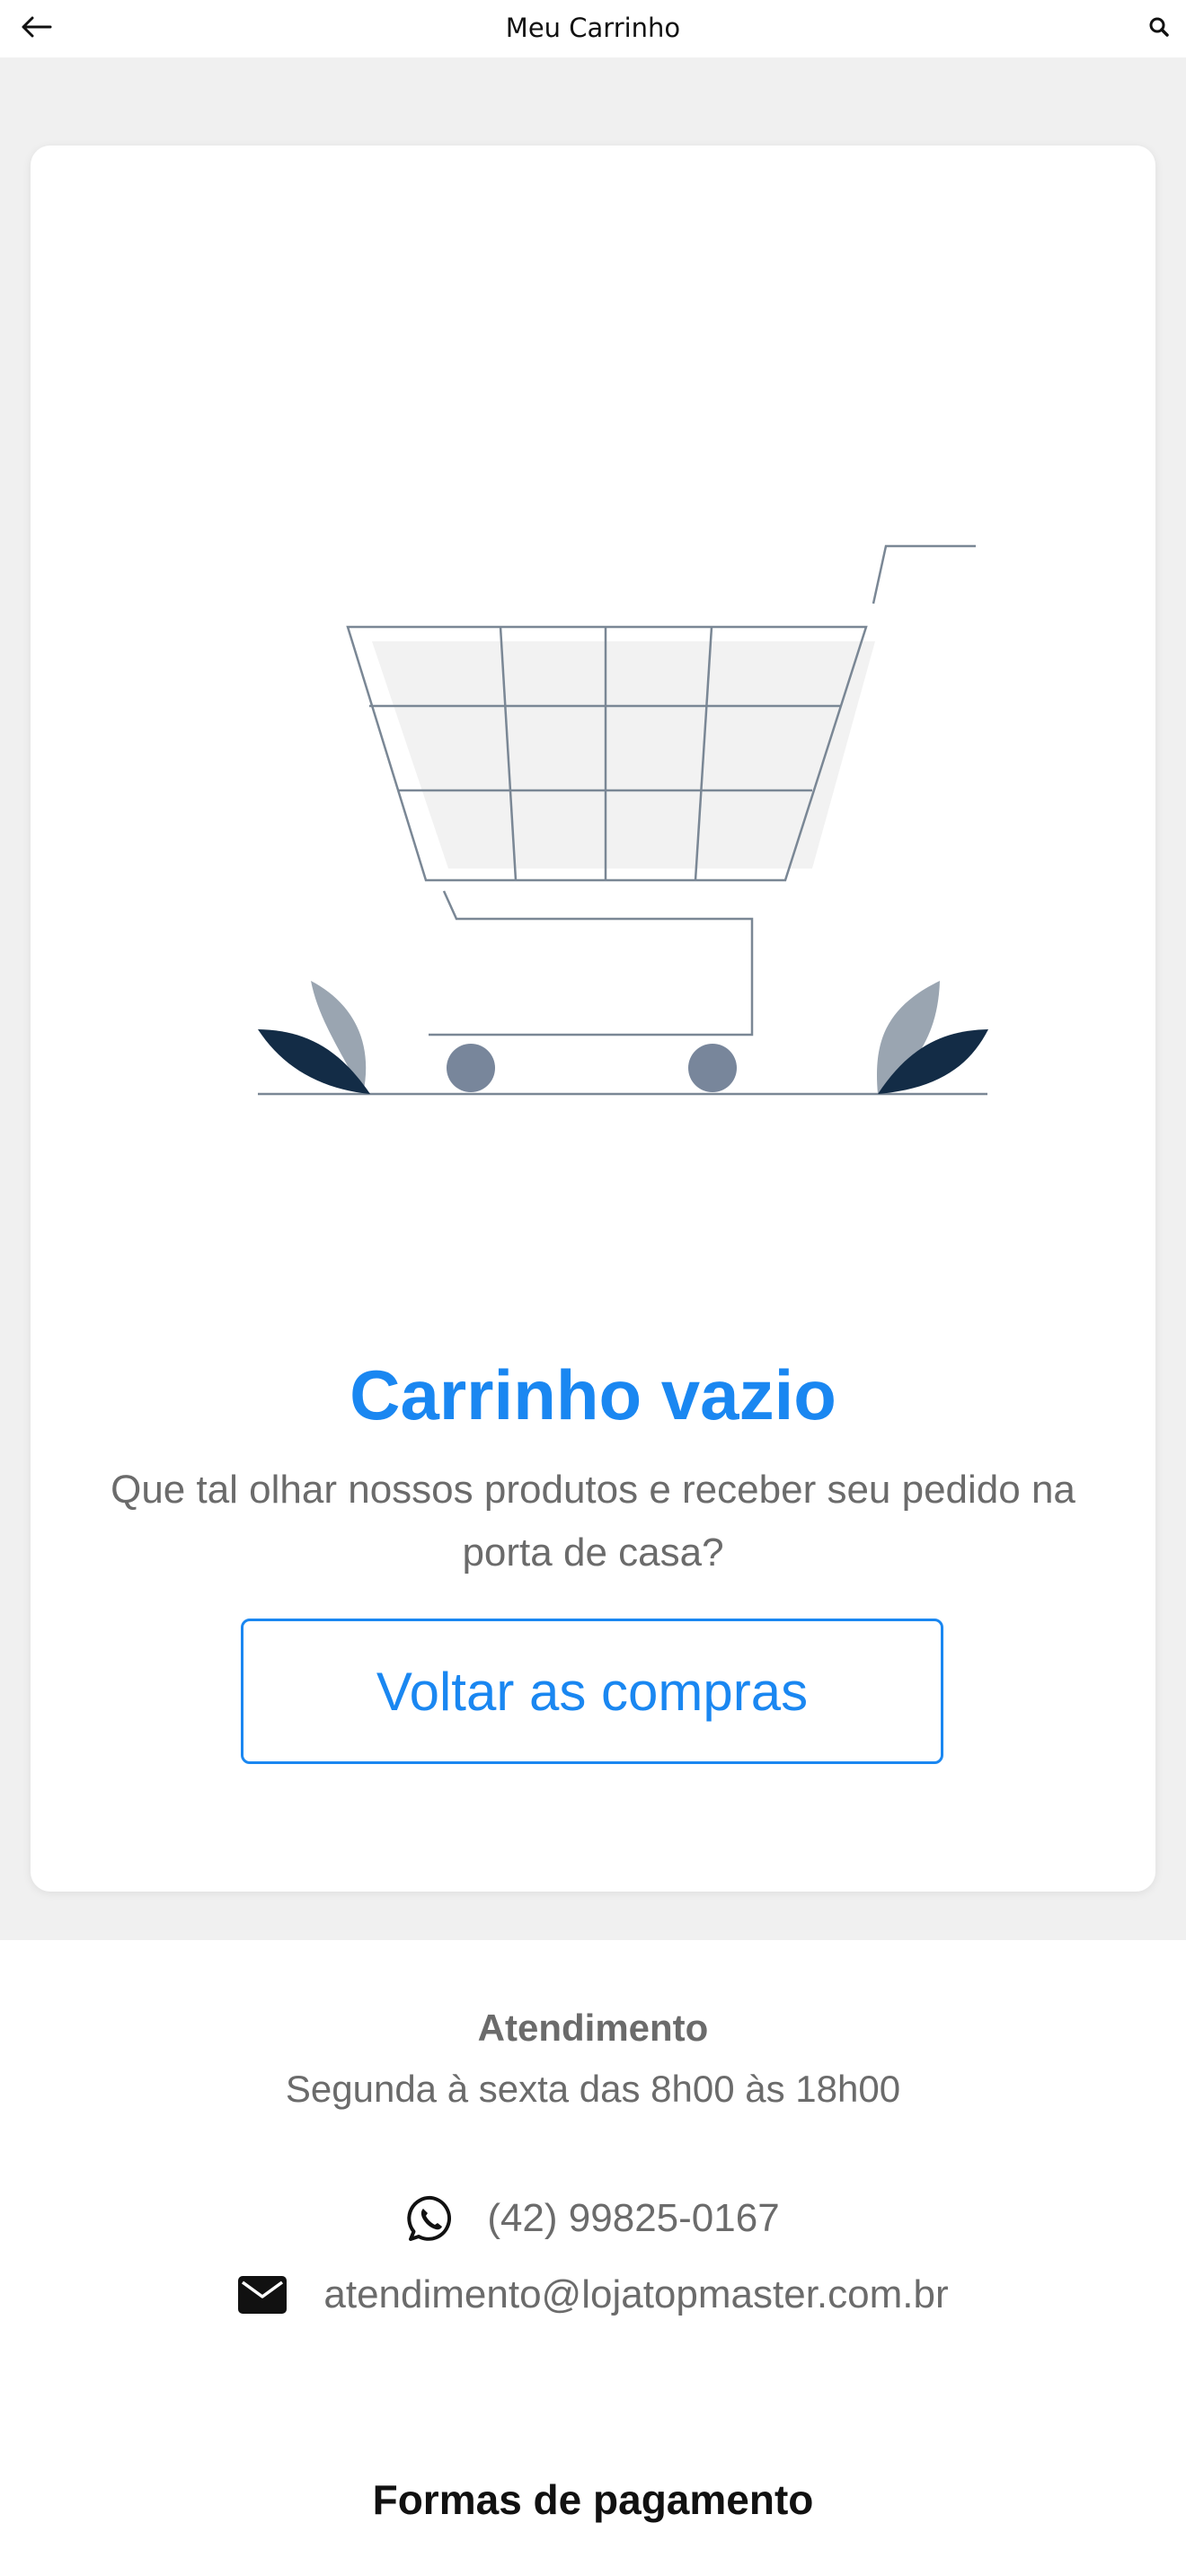 The width and height of the screenshot is (1186, 2576). Describe the element at coordinates (262, 2295) in the screenshot. I see `envelope-icon` at that location.